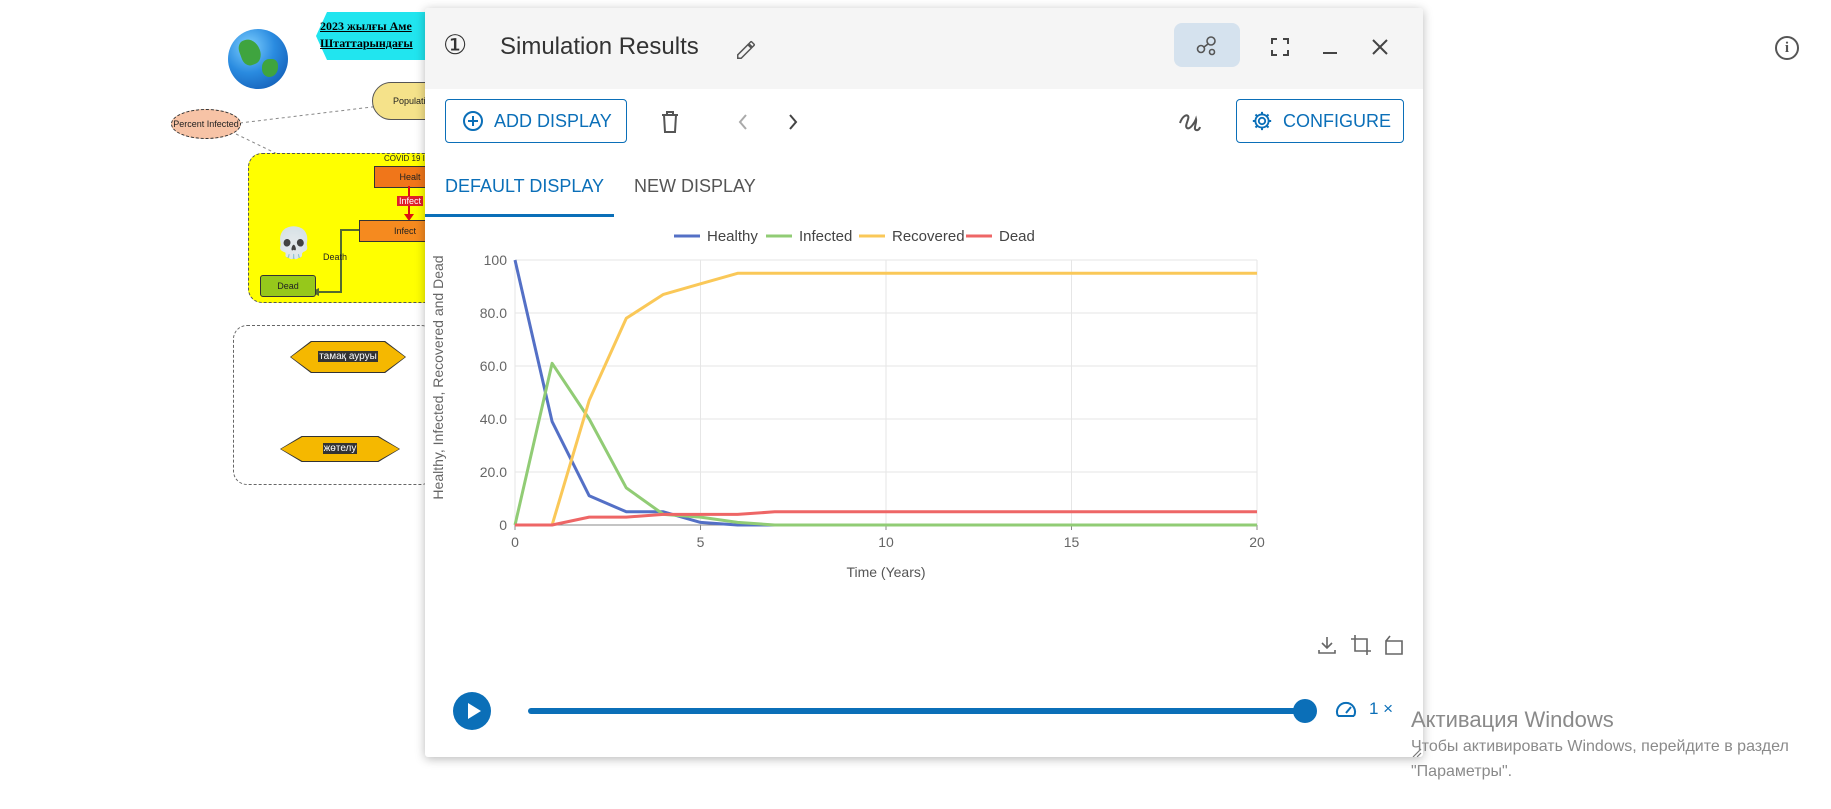 The height and width of the screenshot is (809, 1831). I want to click on document-title: 2023 жылғы Аме Штаттарындағы, so click(380, 36).